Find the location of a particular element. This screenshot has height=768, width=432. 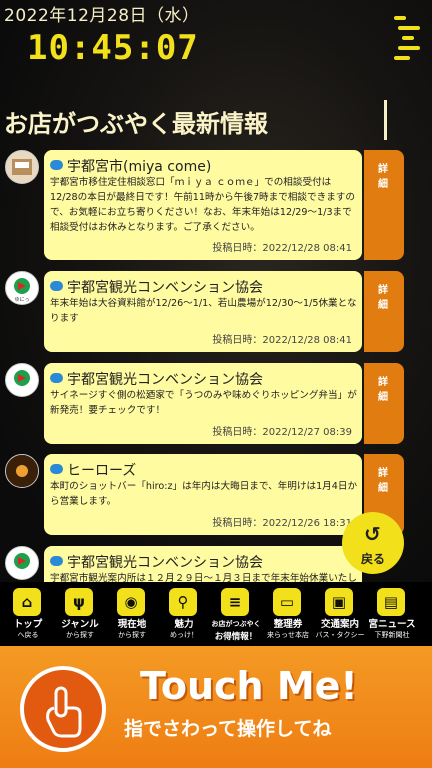

touch-subtitle: 指でさわって操作してね is located at coordinates (228, 729).